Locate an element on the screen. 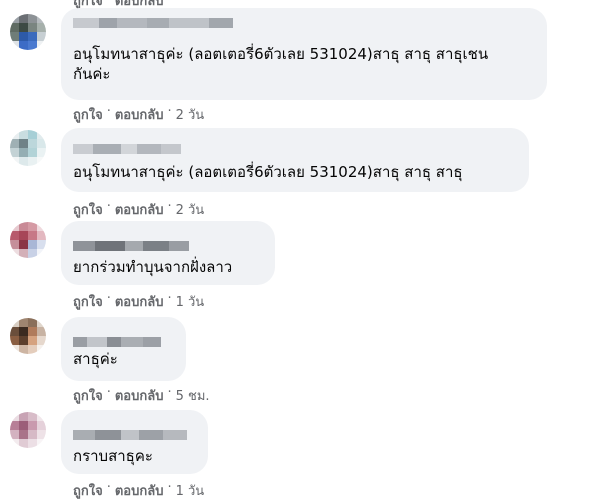 This screenshot has height=501, width=608. comment-text: สาธุค่ะ is located at coordinates (95, 359).